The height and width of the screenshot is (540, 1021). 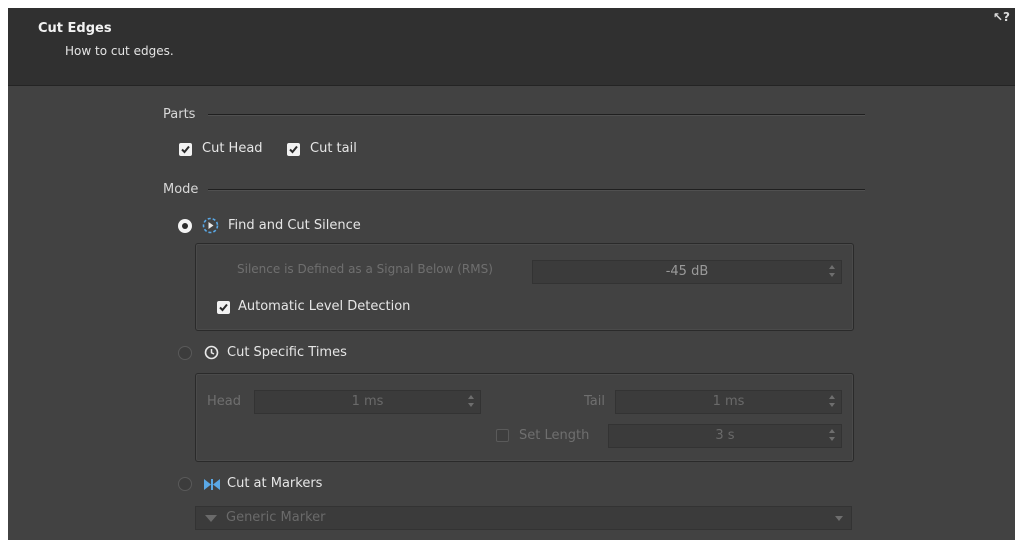 What do you see at coordinates (274, 483) in the screenshot?
I see `markers-label: Cut at Markers` at bounding box center [274, 483].